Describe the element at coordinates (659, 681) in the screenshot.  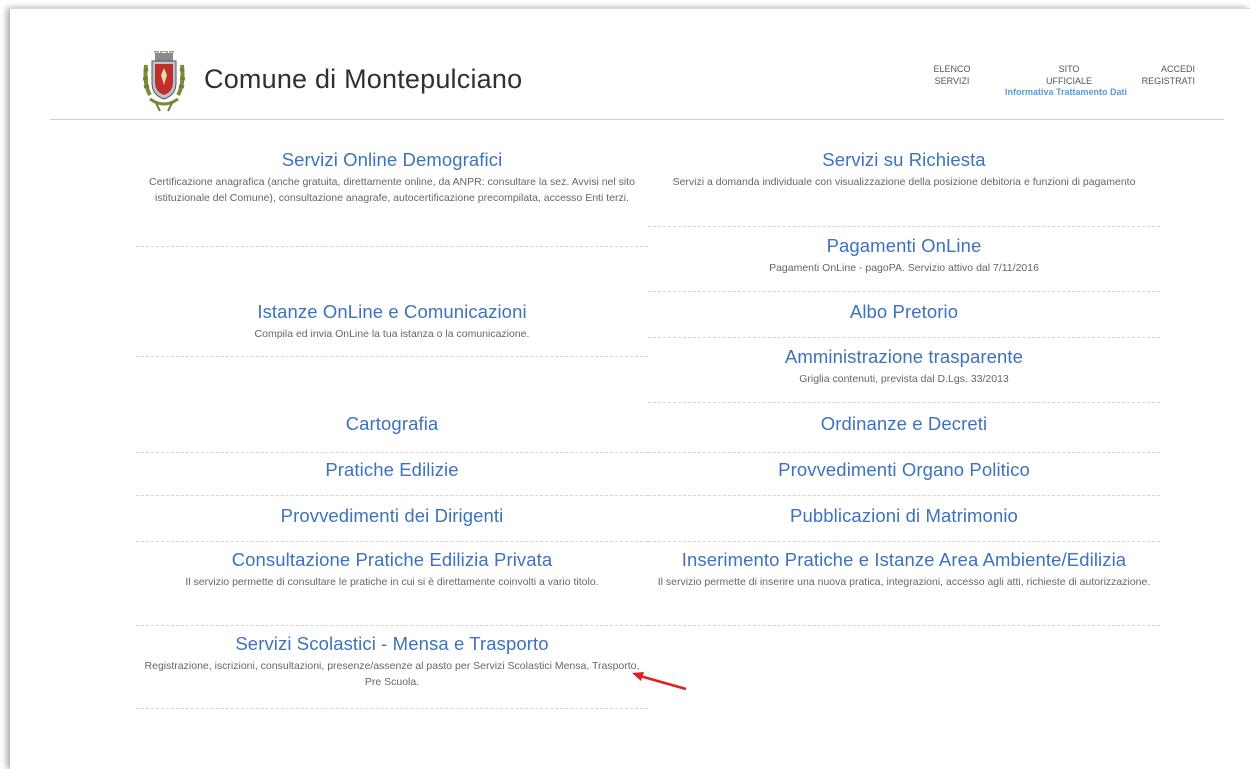
I see `red-arrow-annotation-icon` at that location.